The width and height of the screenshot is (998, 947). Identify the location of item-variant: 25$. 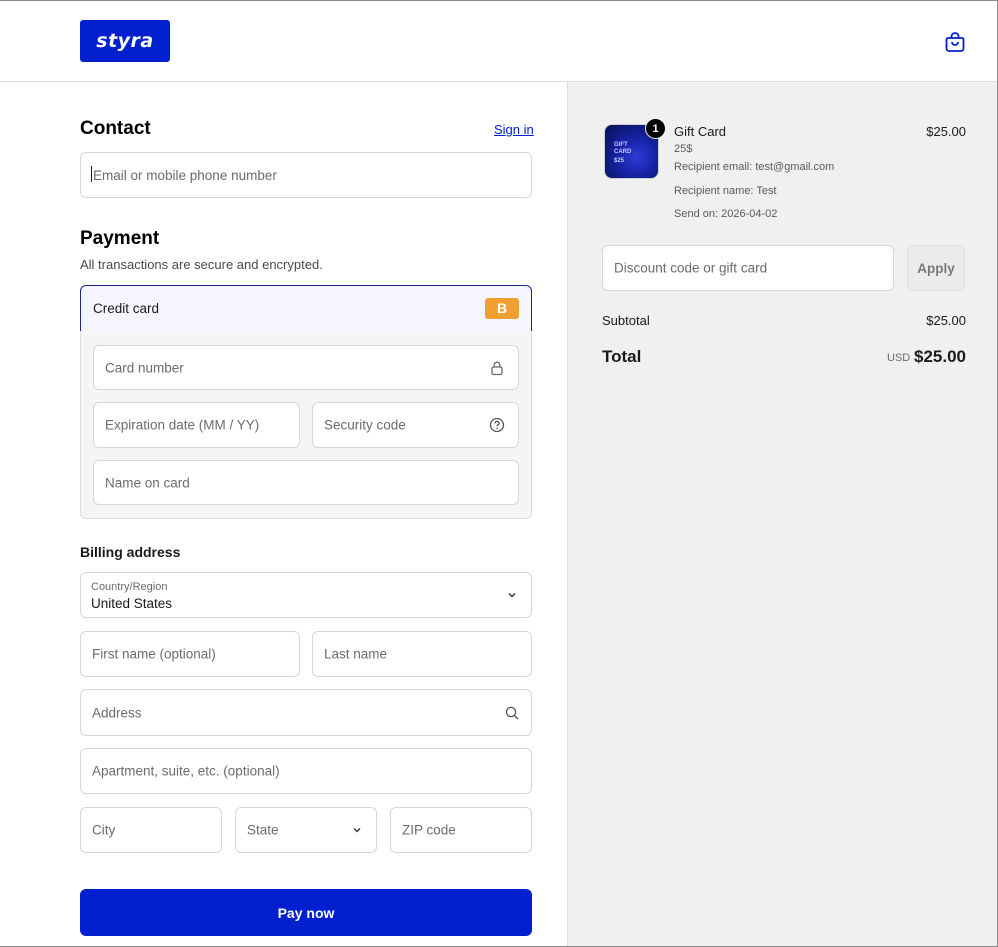
(683, 149).